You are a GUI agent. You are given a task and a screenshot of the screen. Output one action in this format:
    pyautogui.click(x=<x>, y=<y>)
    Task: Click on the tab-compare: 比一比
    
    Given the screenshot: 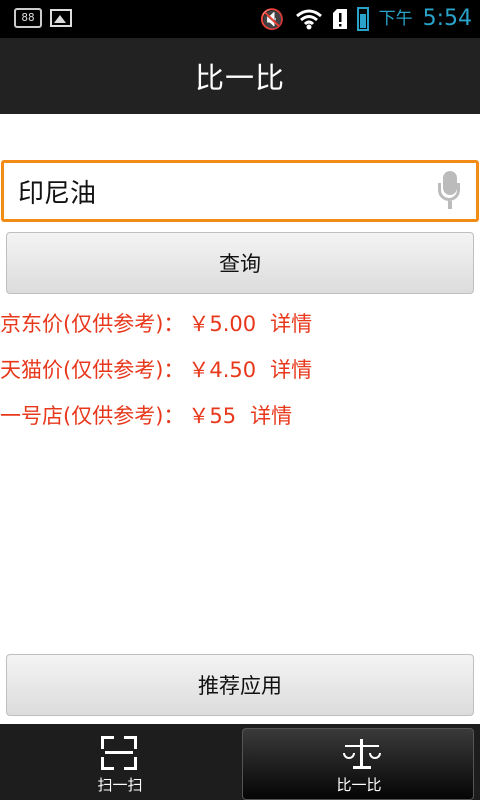 What is the action you would take?
    pyautogui.click(x=358, y=764)
    